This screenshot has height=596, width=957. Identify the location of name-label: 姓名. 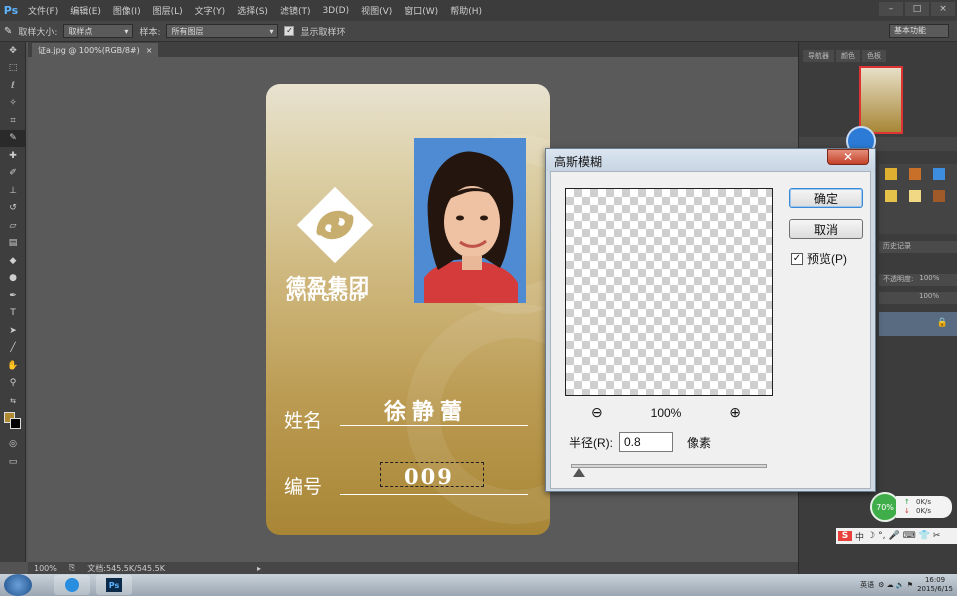
(303, 421).